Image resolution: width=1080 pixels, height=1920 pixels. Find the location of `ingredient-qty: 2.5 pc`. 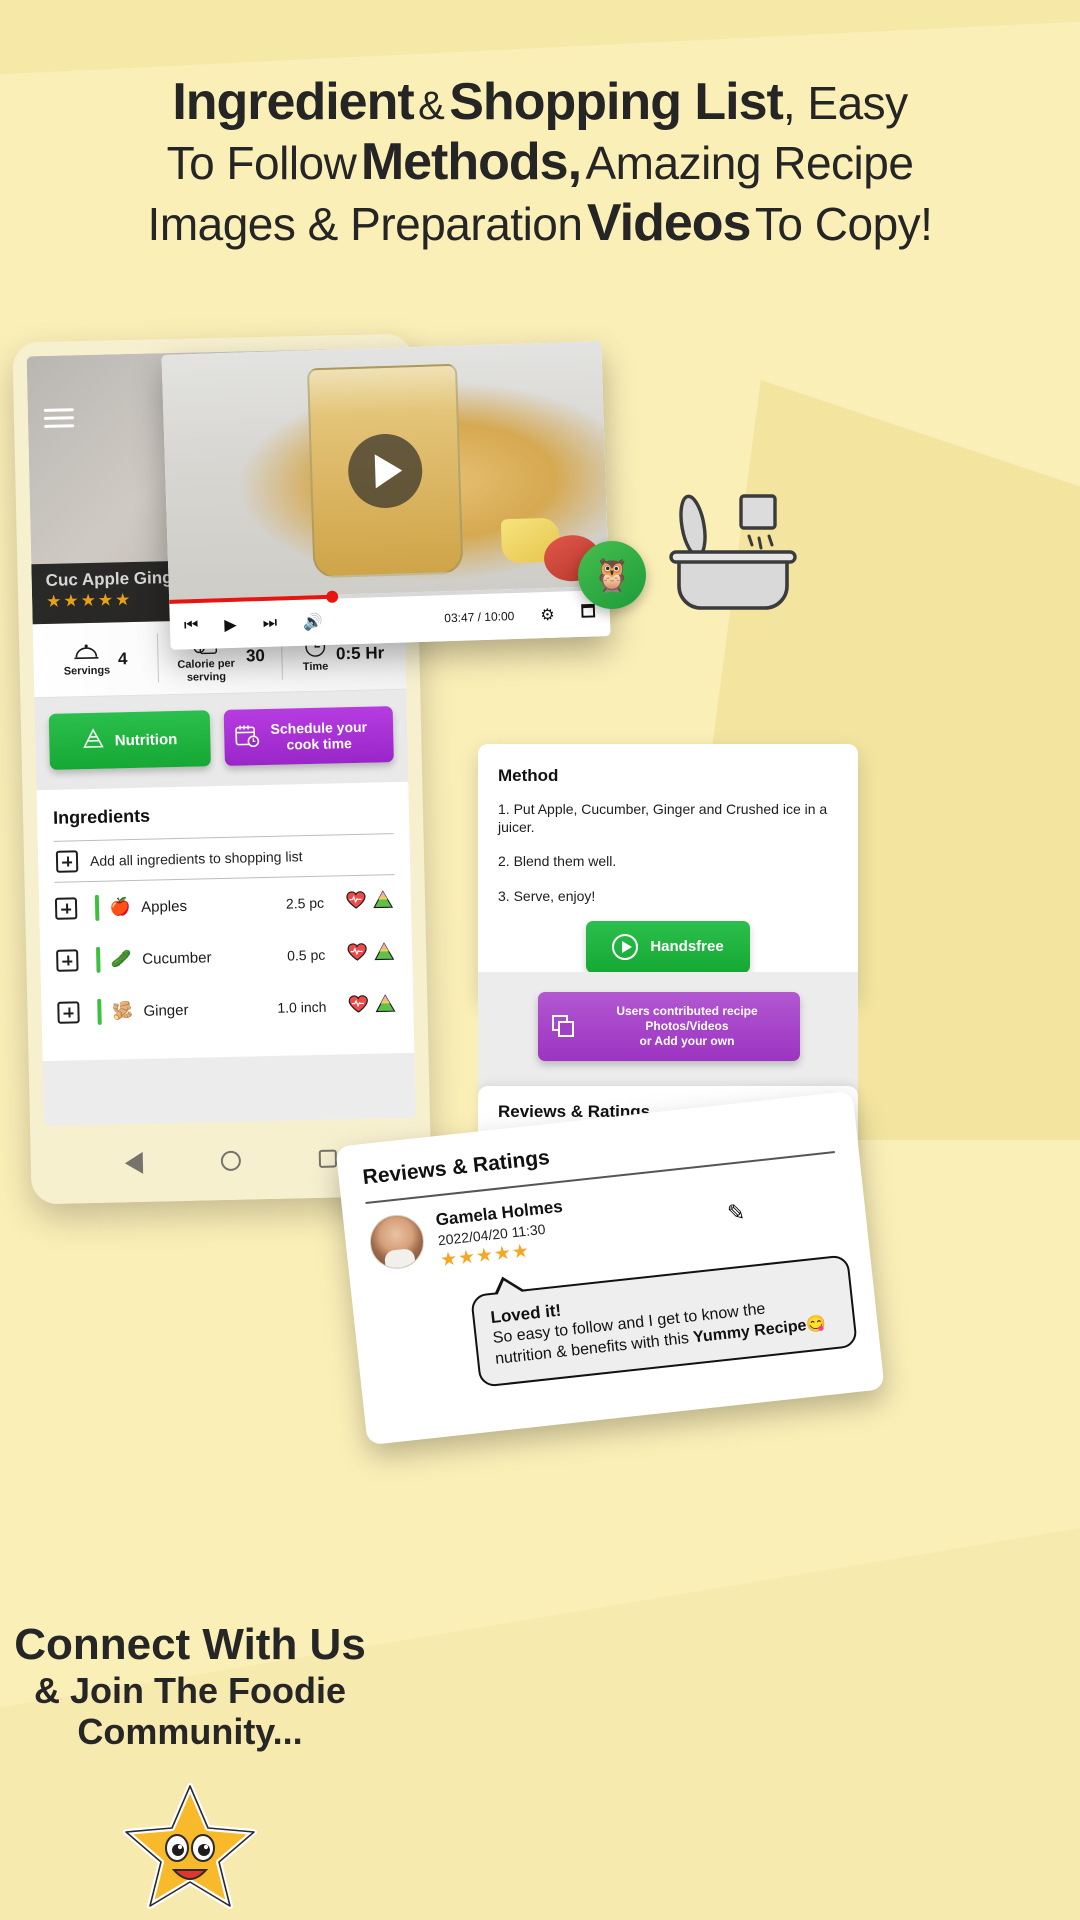

ingredient-qty: 2.5 pc is located at coordinates (305, 903).